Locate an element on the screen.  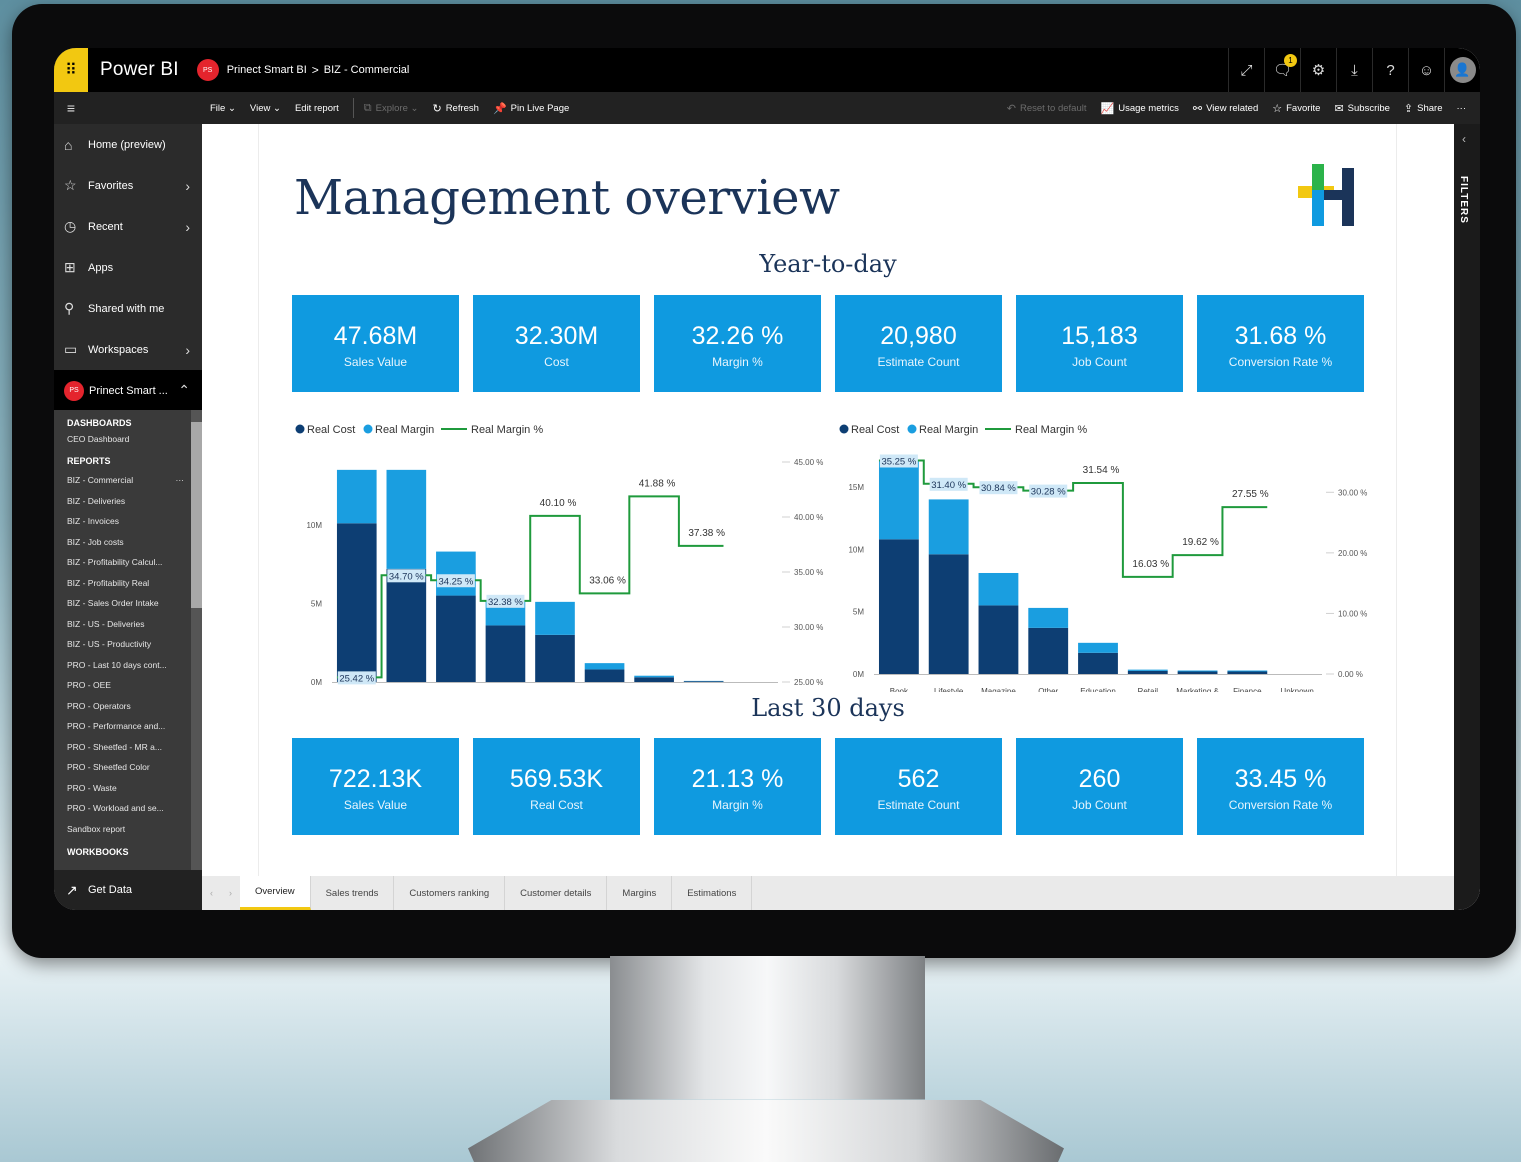
page-tab: Overview is located at coordinates (275, 893).